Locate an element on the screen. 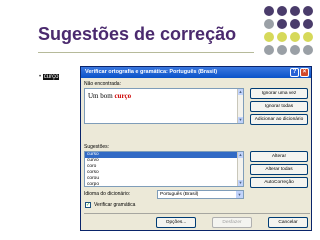 The height and width of the screenshot is (240, 320). suggestion-item: corpo is located at coordinates (164, 184).